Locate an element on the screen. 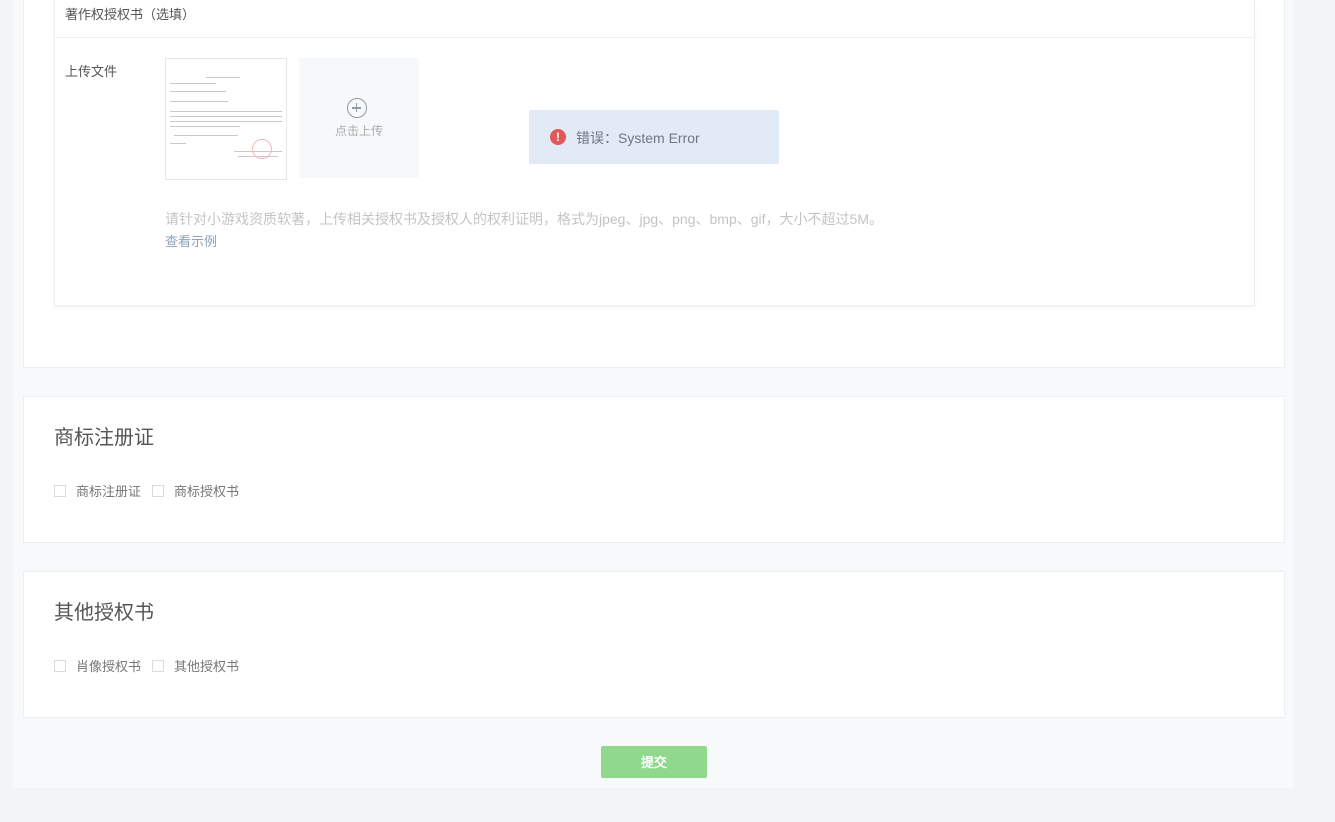  checkbox-portrait-authorization: 肖像授权书 is located at coordinates (97, 665).